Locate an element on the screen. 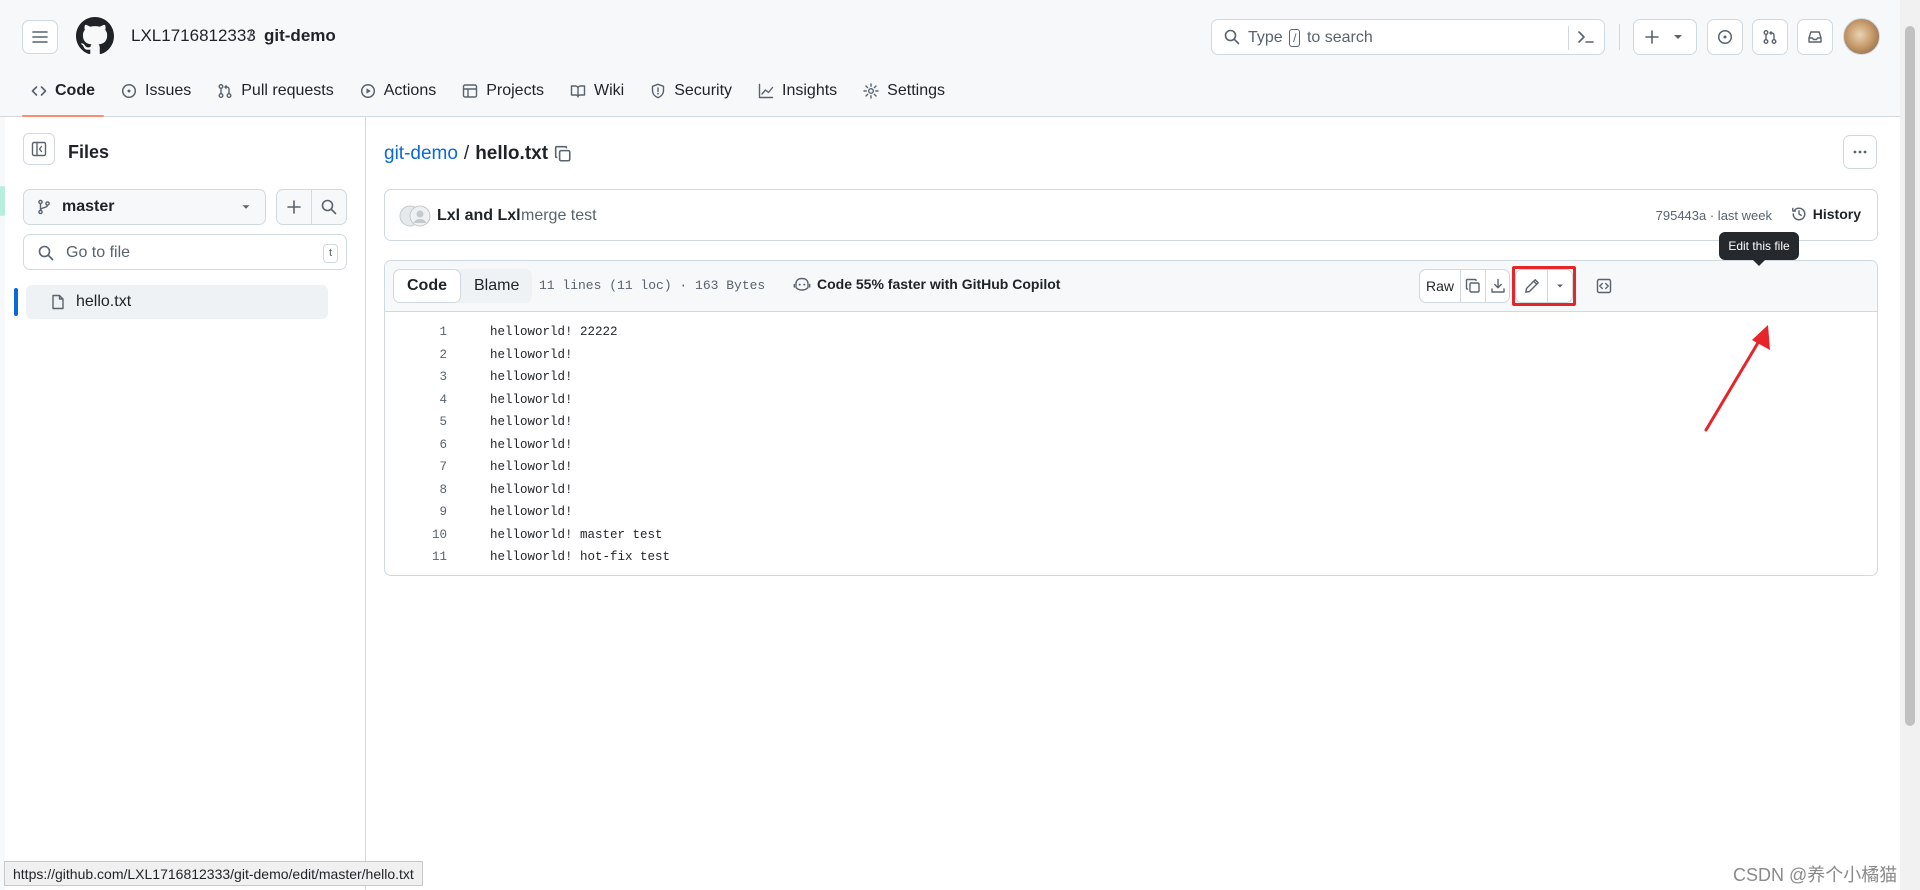 The height and width of the screenshot is (890, 1920). add-file-button is located at coordinates (294, 207).